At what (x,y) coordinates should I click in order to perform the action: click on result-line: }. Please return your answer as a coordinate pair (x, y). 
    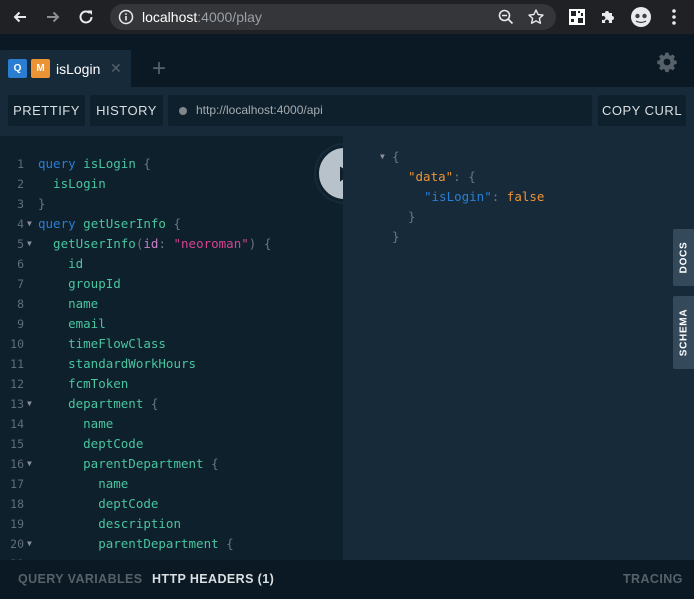
    Looking at the image, I should click on (396, 237).